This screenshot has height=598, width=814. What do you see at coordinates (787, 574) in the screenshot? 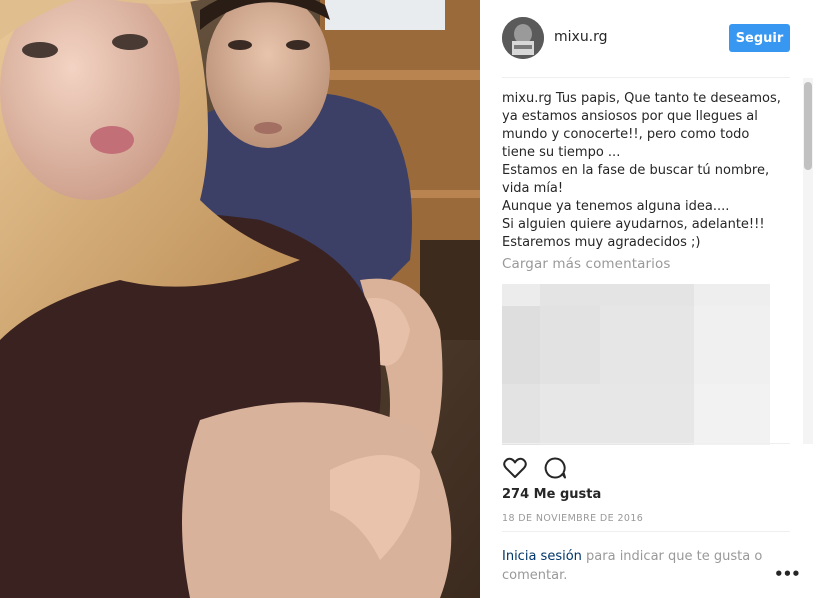
I see `more-options-icon: •••` at bounding box center [787, 574].